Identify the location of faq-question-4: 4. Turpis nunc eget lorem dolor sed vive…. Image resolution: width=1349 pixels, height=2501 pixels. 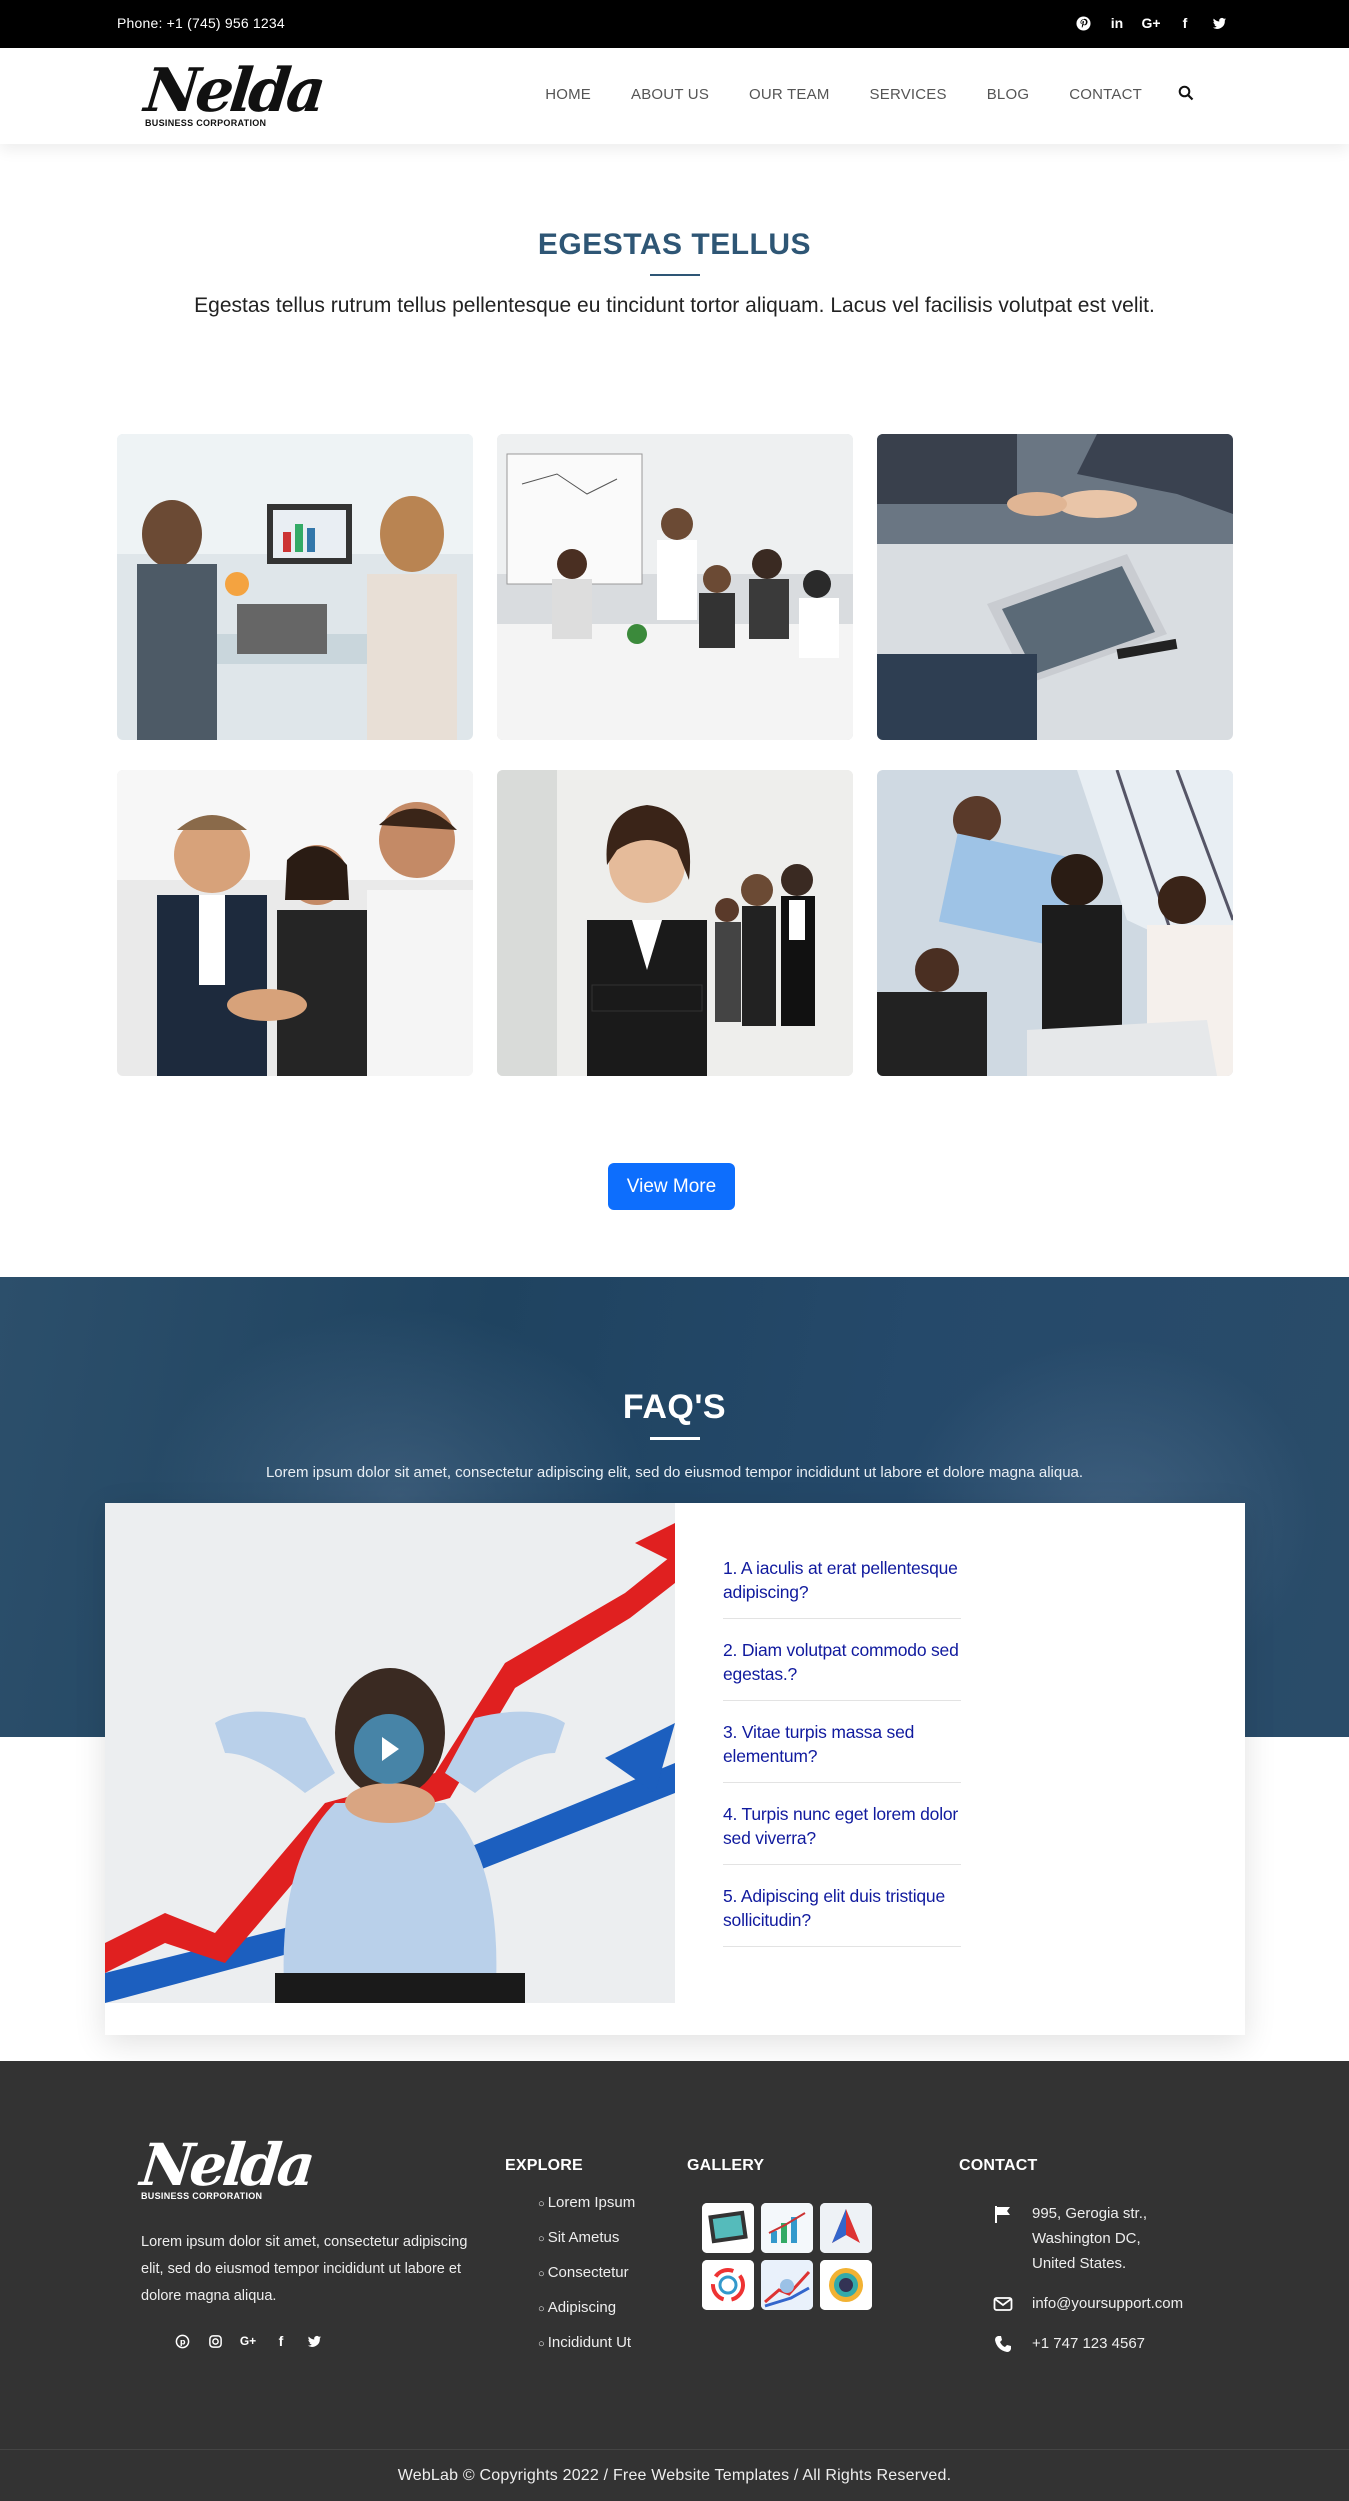
(842, 1833).